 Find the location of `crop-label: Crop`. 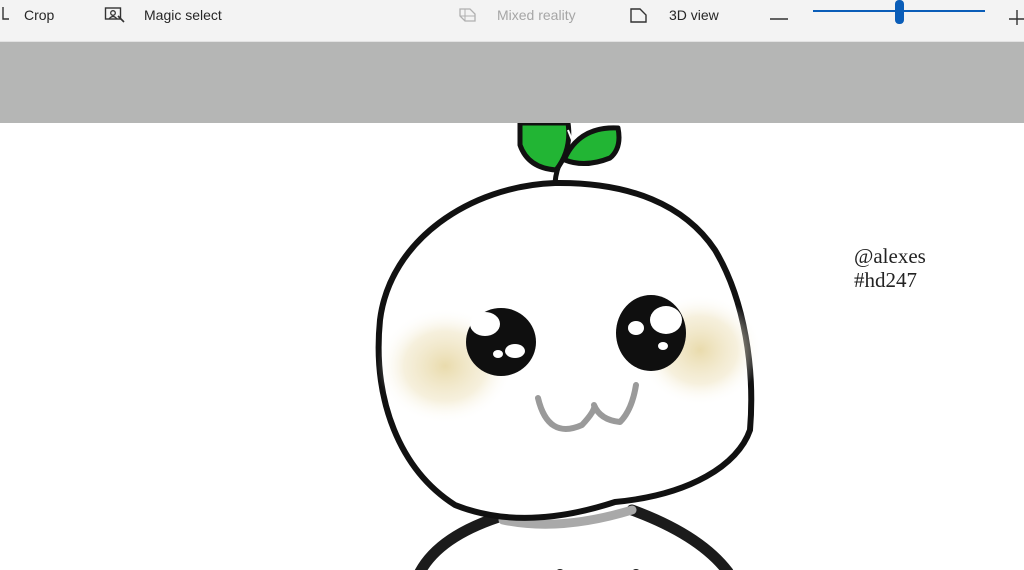

crop-label: Crop is located at coordinates (39, 15).